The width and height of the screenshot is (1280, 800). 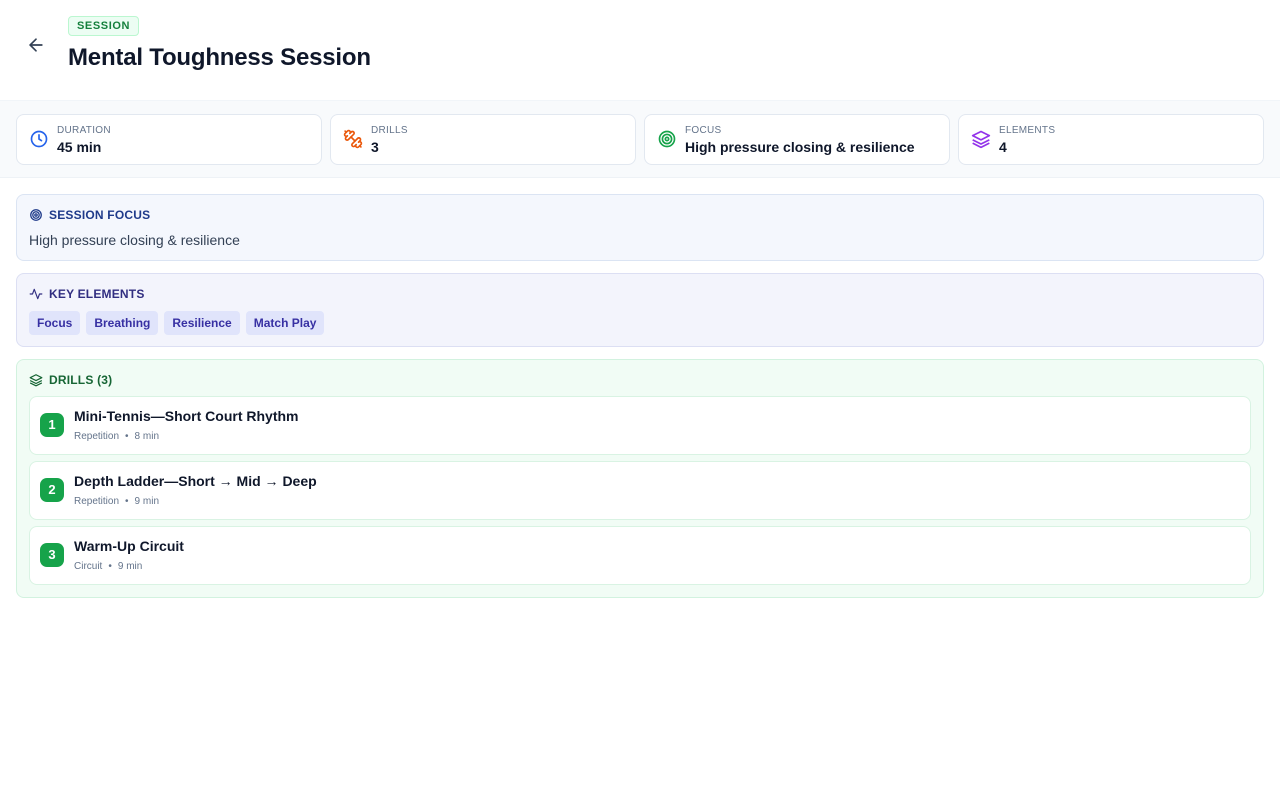 What do you see at coordinates (55, 323) in the screenshot?
I see `element-chip: Focus` at bounding box center [55, 323].